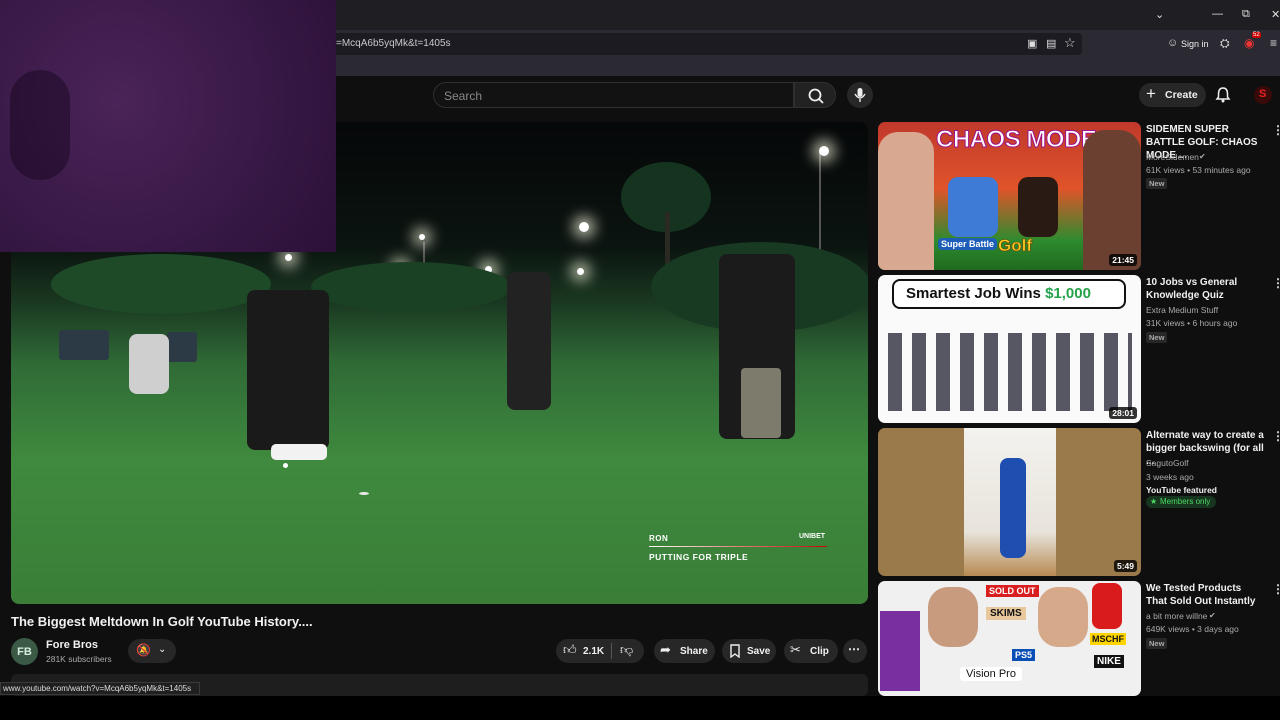 The width and height of the screenshot is (1280, 720). I want to click on cameraman, so click(149, 364).